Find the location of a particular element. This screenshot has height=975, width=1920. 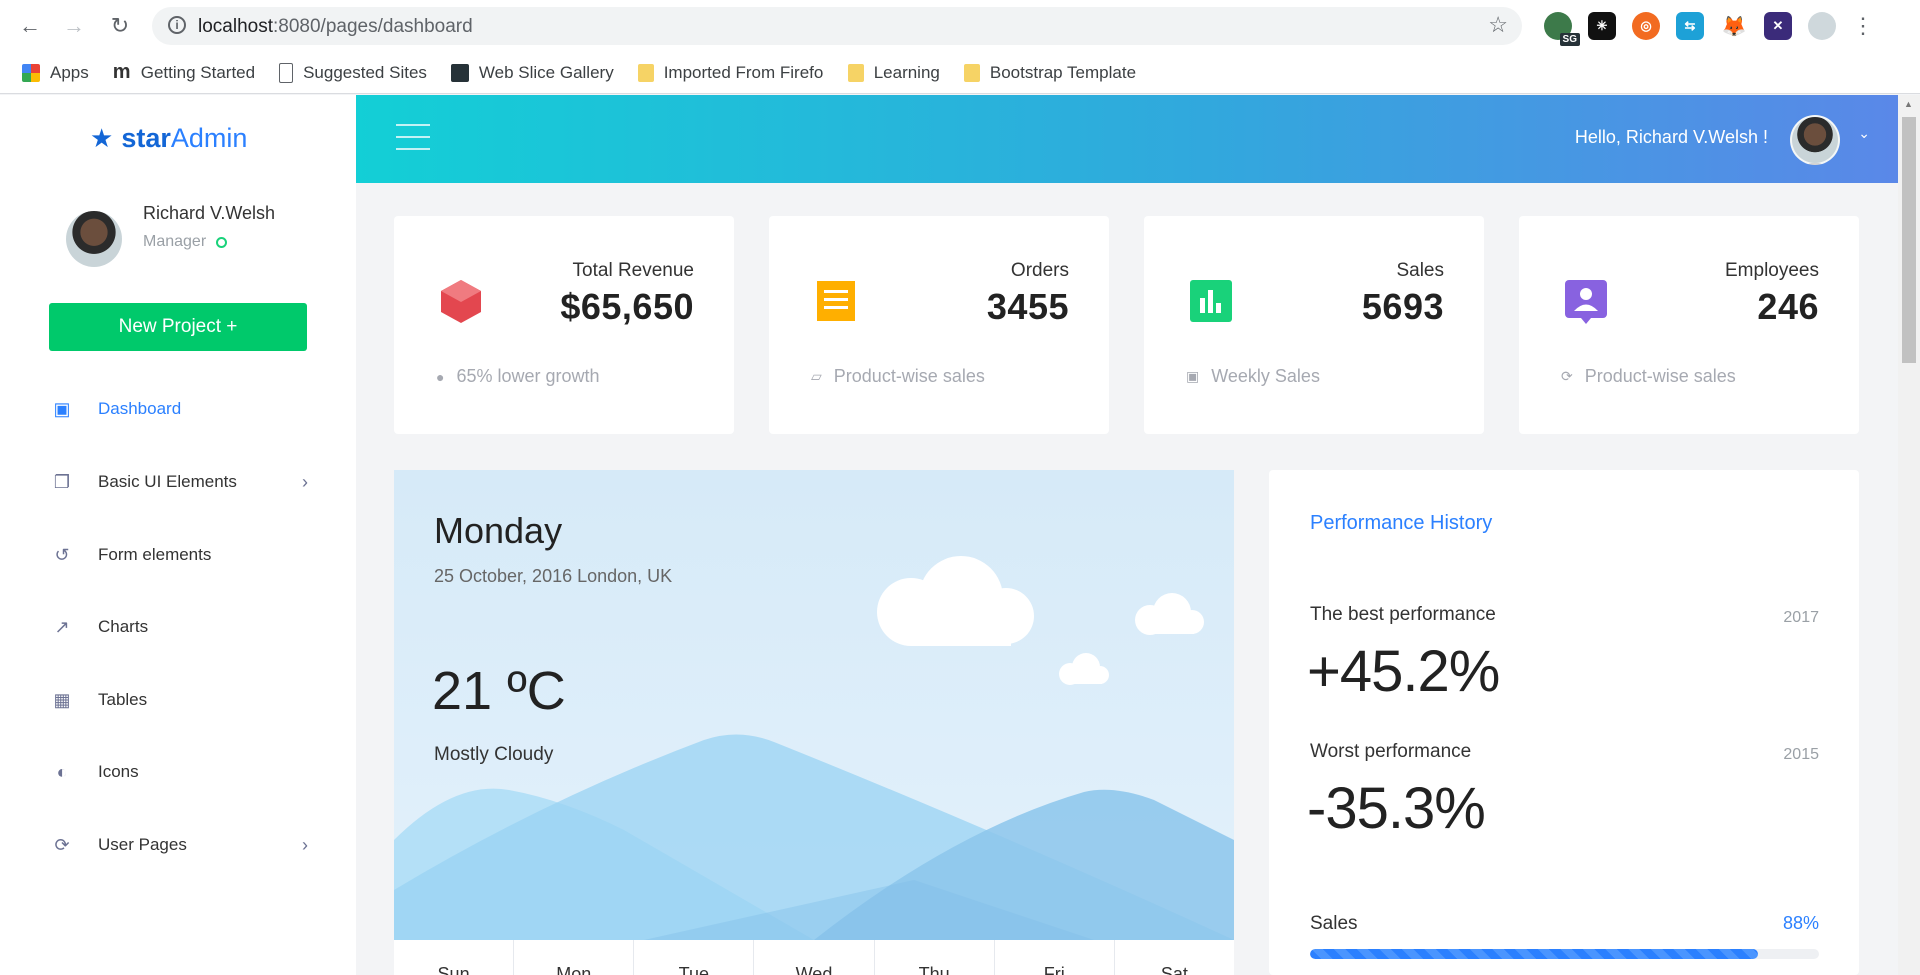

stat-footer: ● 65% lower growth is located at coordinates (518, 376).